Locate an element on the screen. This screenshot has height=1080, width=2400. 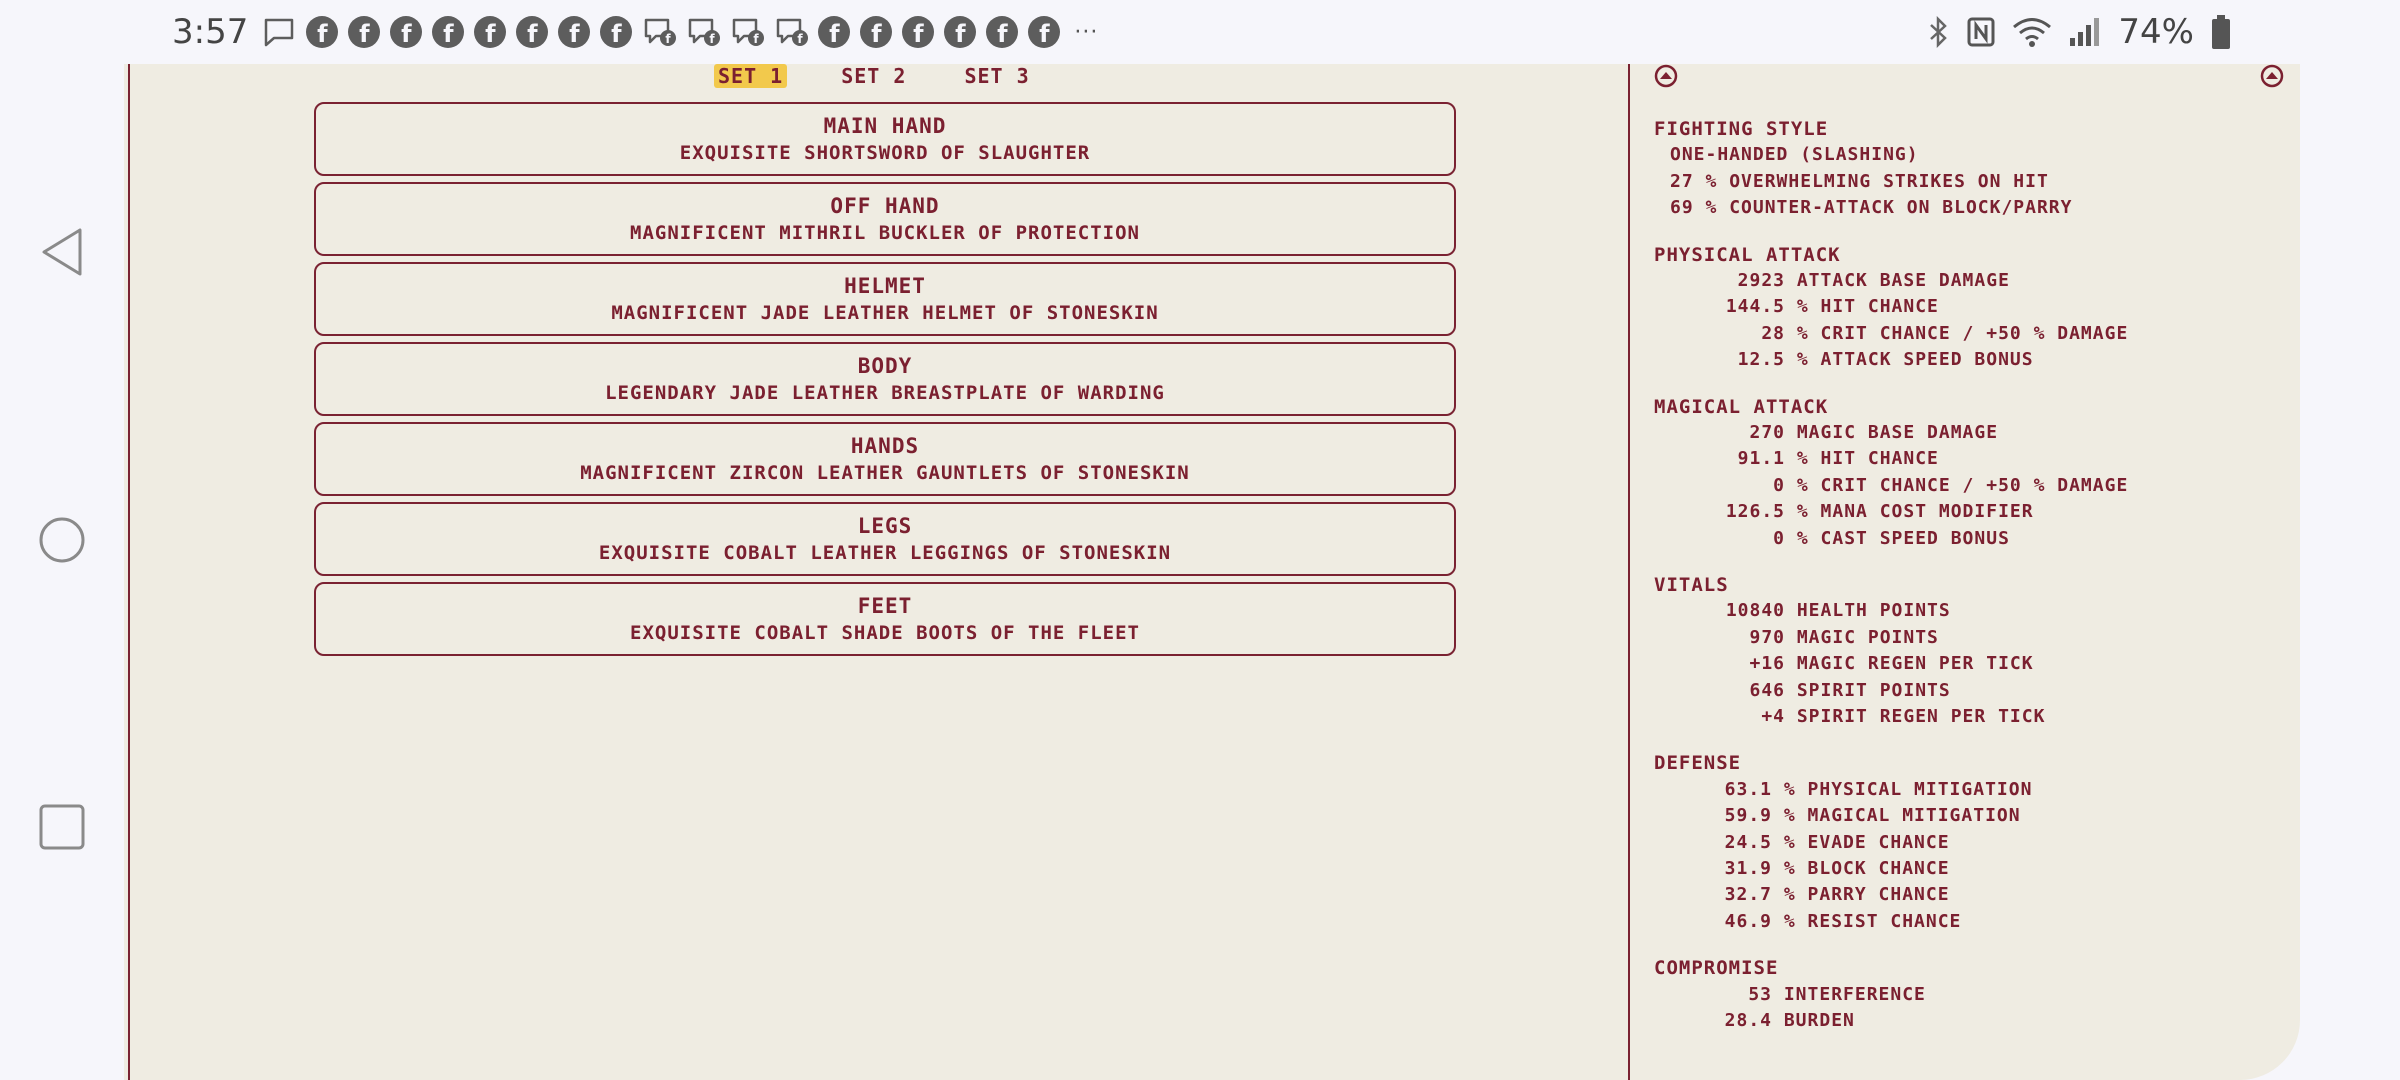
bluetooth-icon is located at coordinates (1939, 32).